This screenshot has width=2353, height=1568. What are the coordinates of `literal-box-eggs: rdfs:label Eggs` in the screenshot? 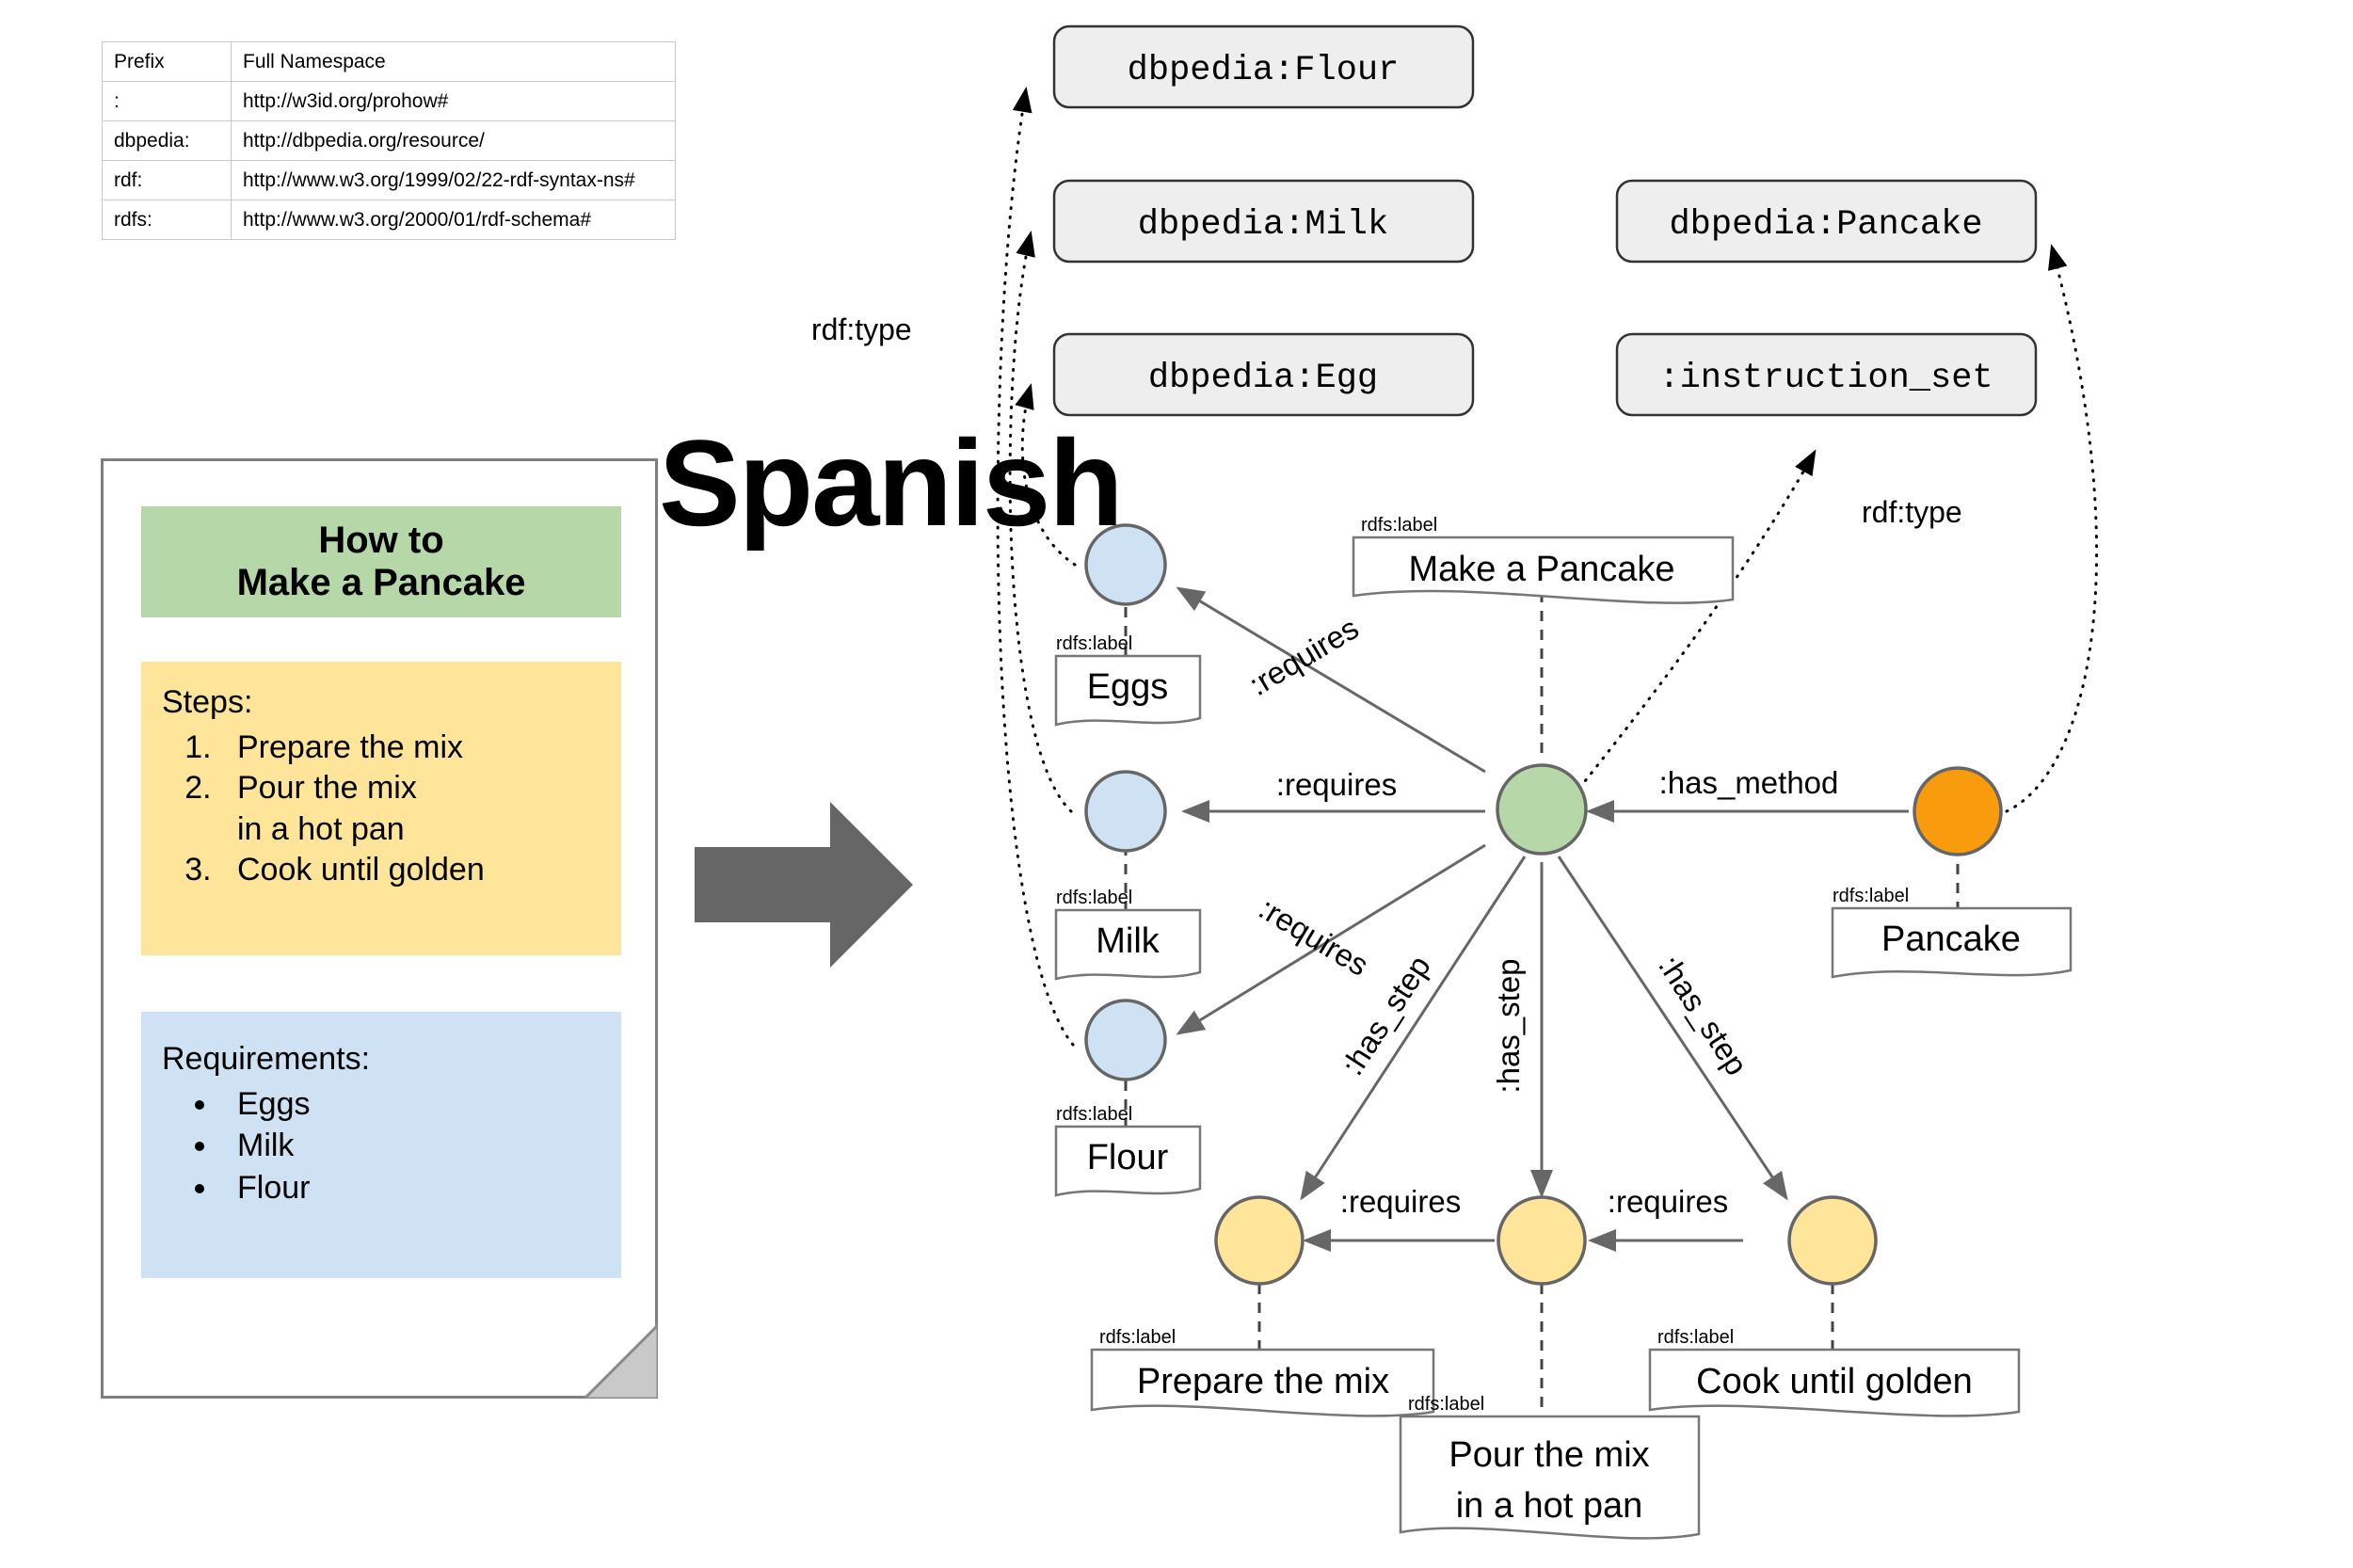 It's located at (1128, 680).